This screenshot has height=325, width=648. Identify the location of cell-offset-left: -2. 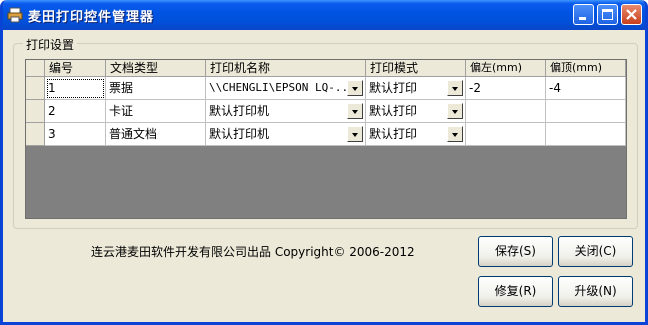
(506, 88).